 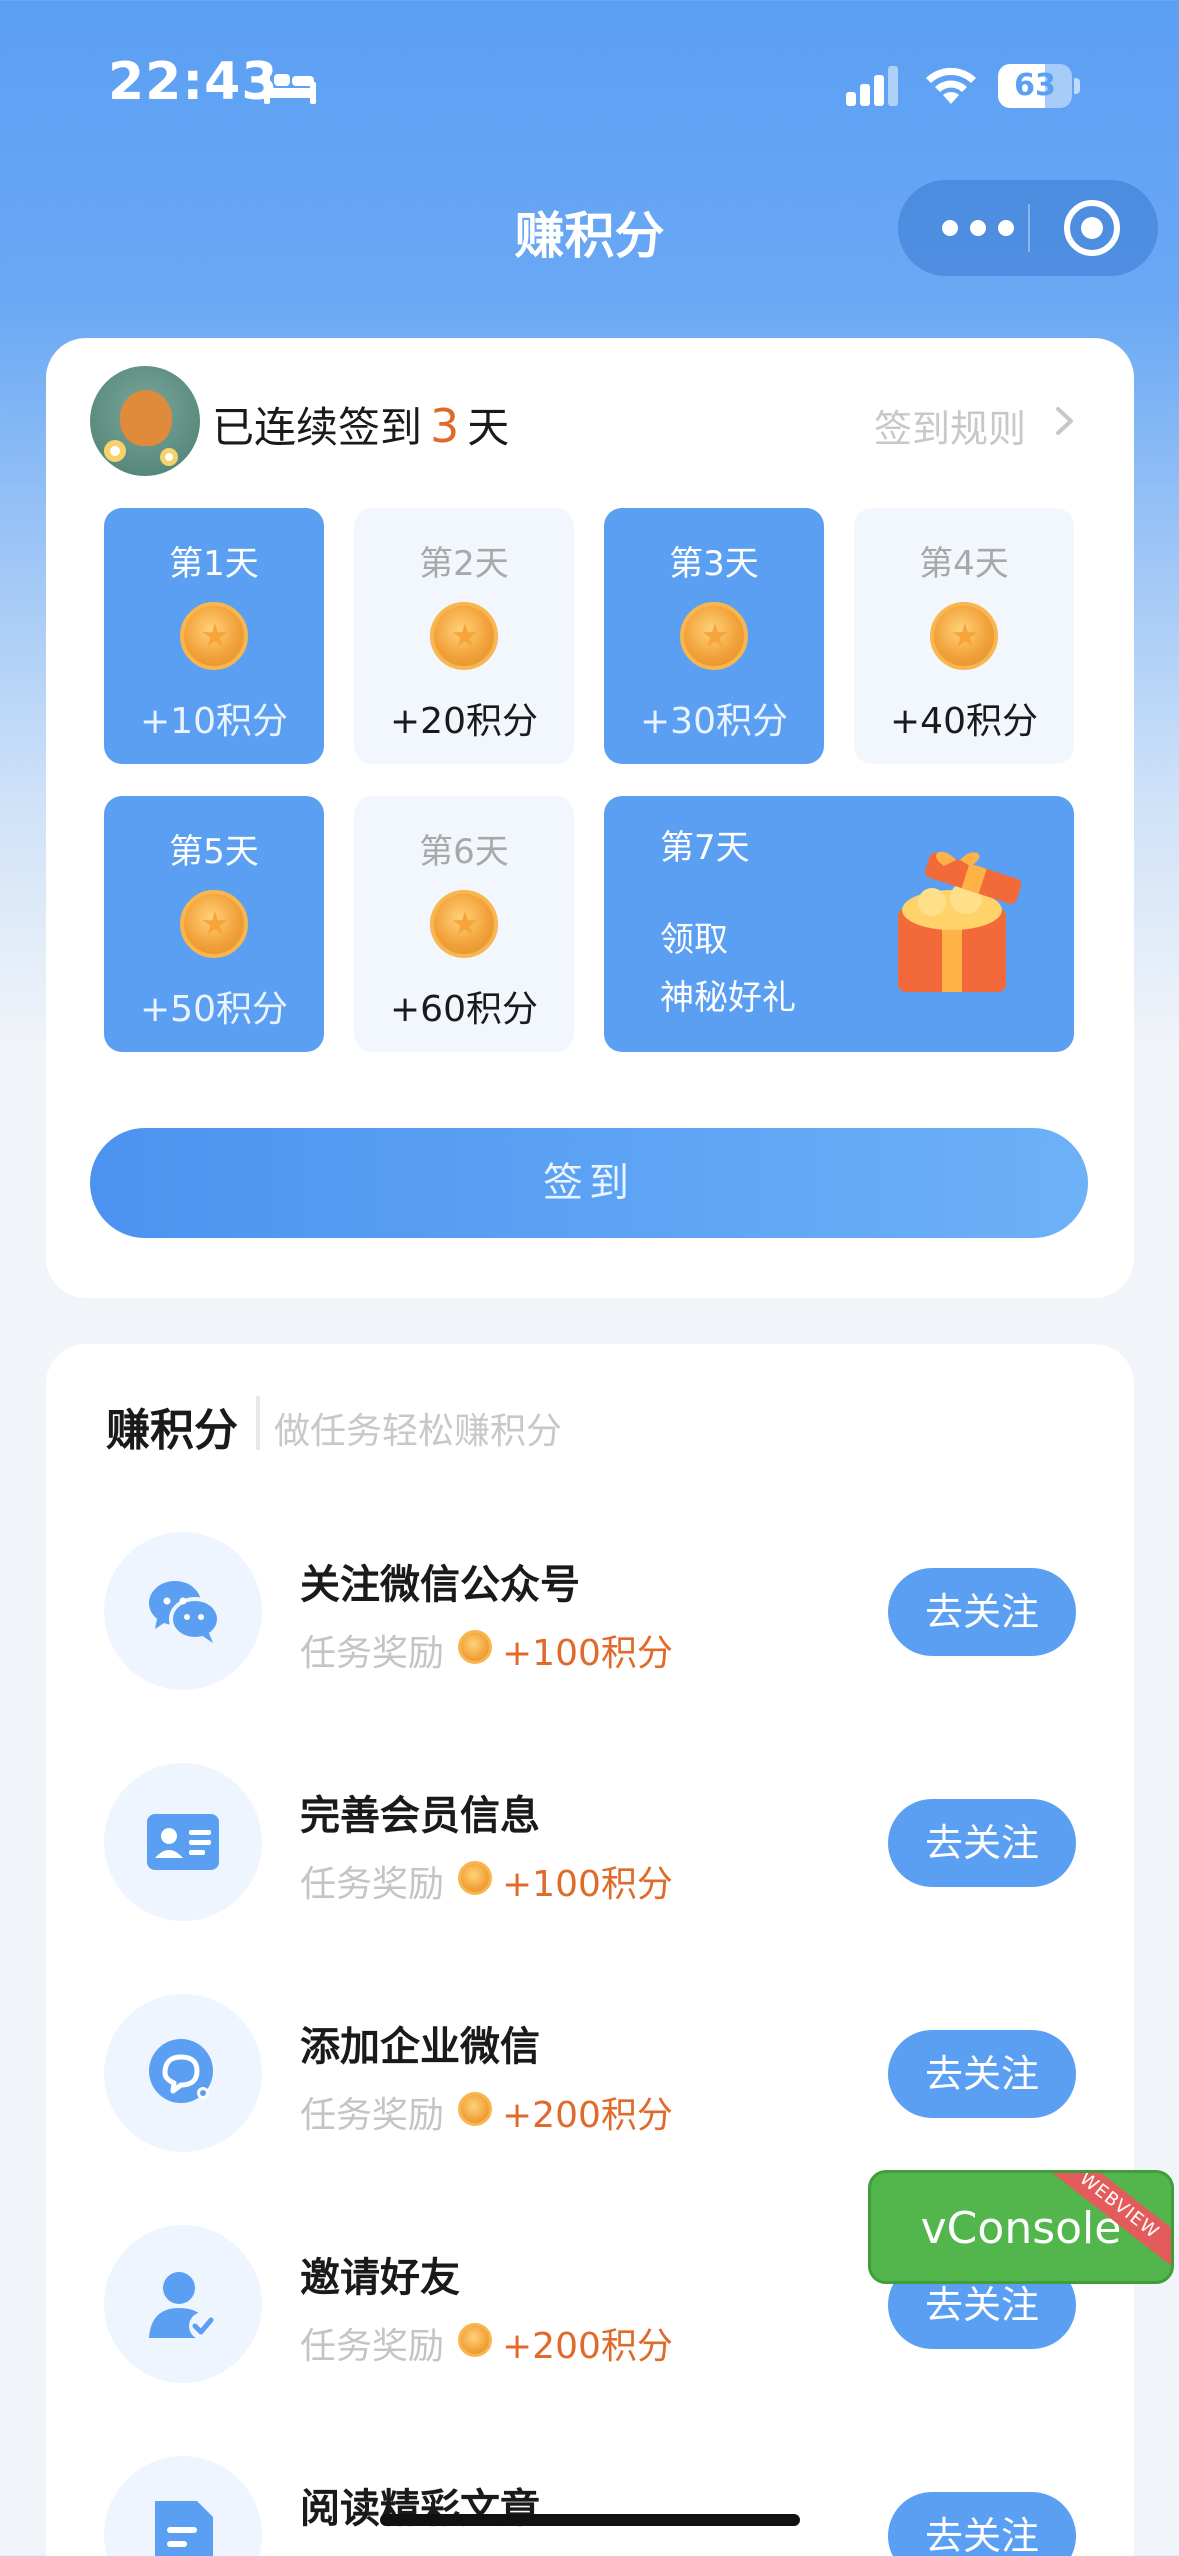 What do you see at coordinates (420, 1816) in the screenshot?
I see `task-name: 完善会员信息` at bounding box center [420, 1816].